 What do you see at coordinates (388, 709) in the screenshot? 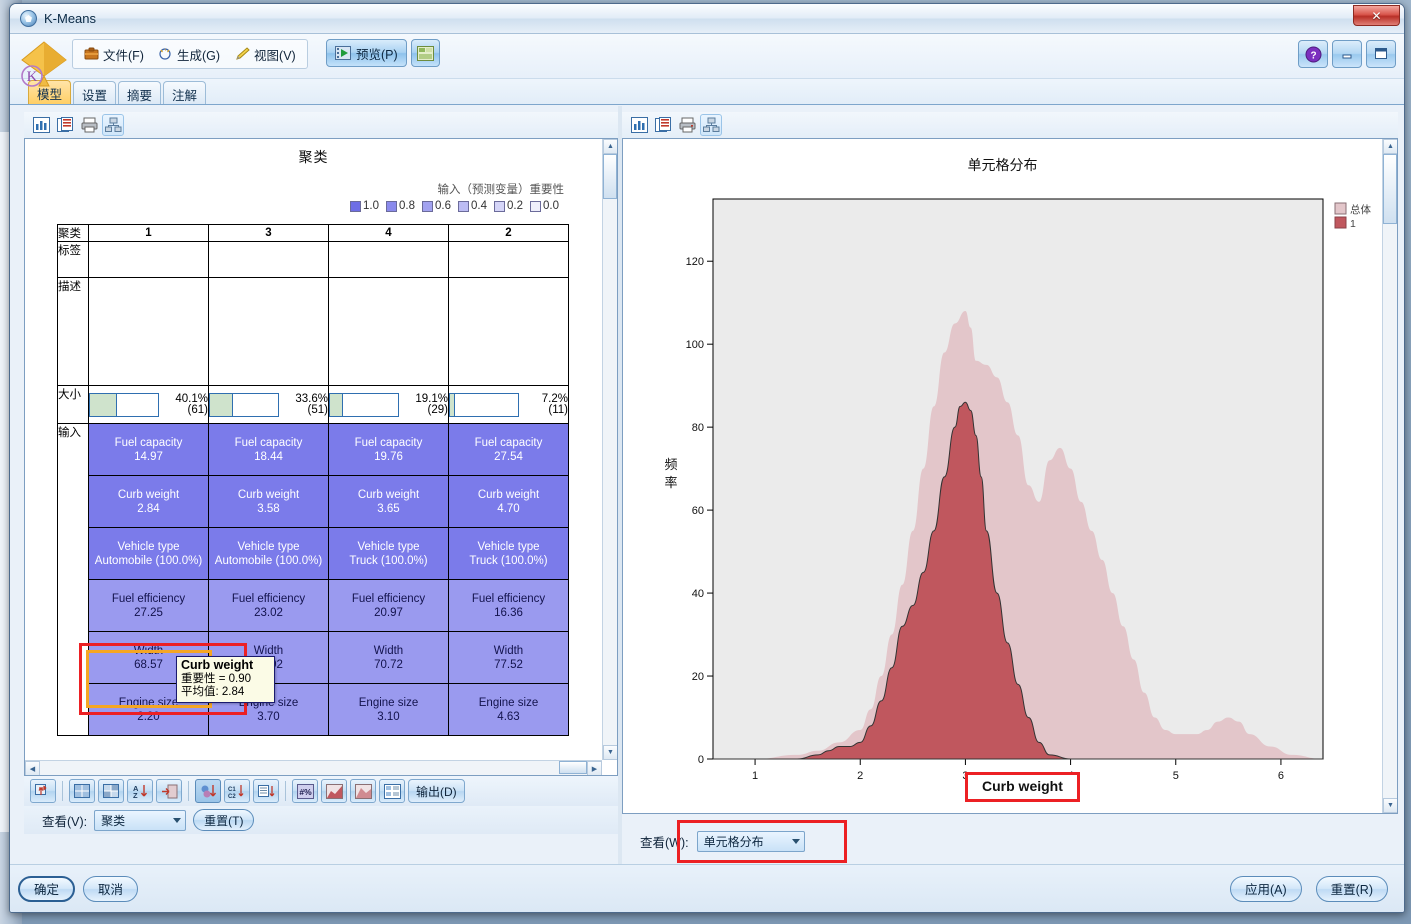
I see `input-cell-engine-size-3: Engine size 3.10` at bounding box center [388, 709].